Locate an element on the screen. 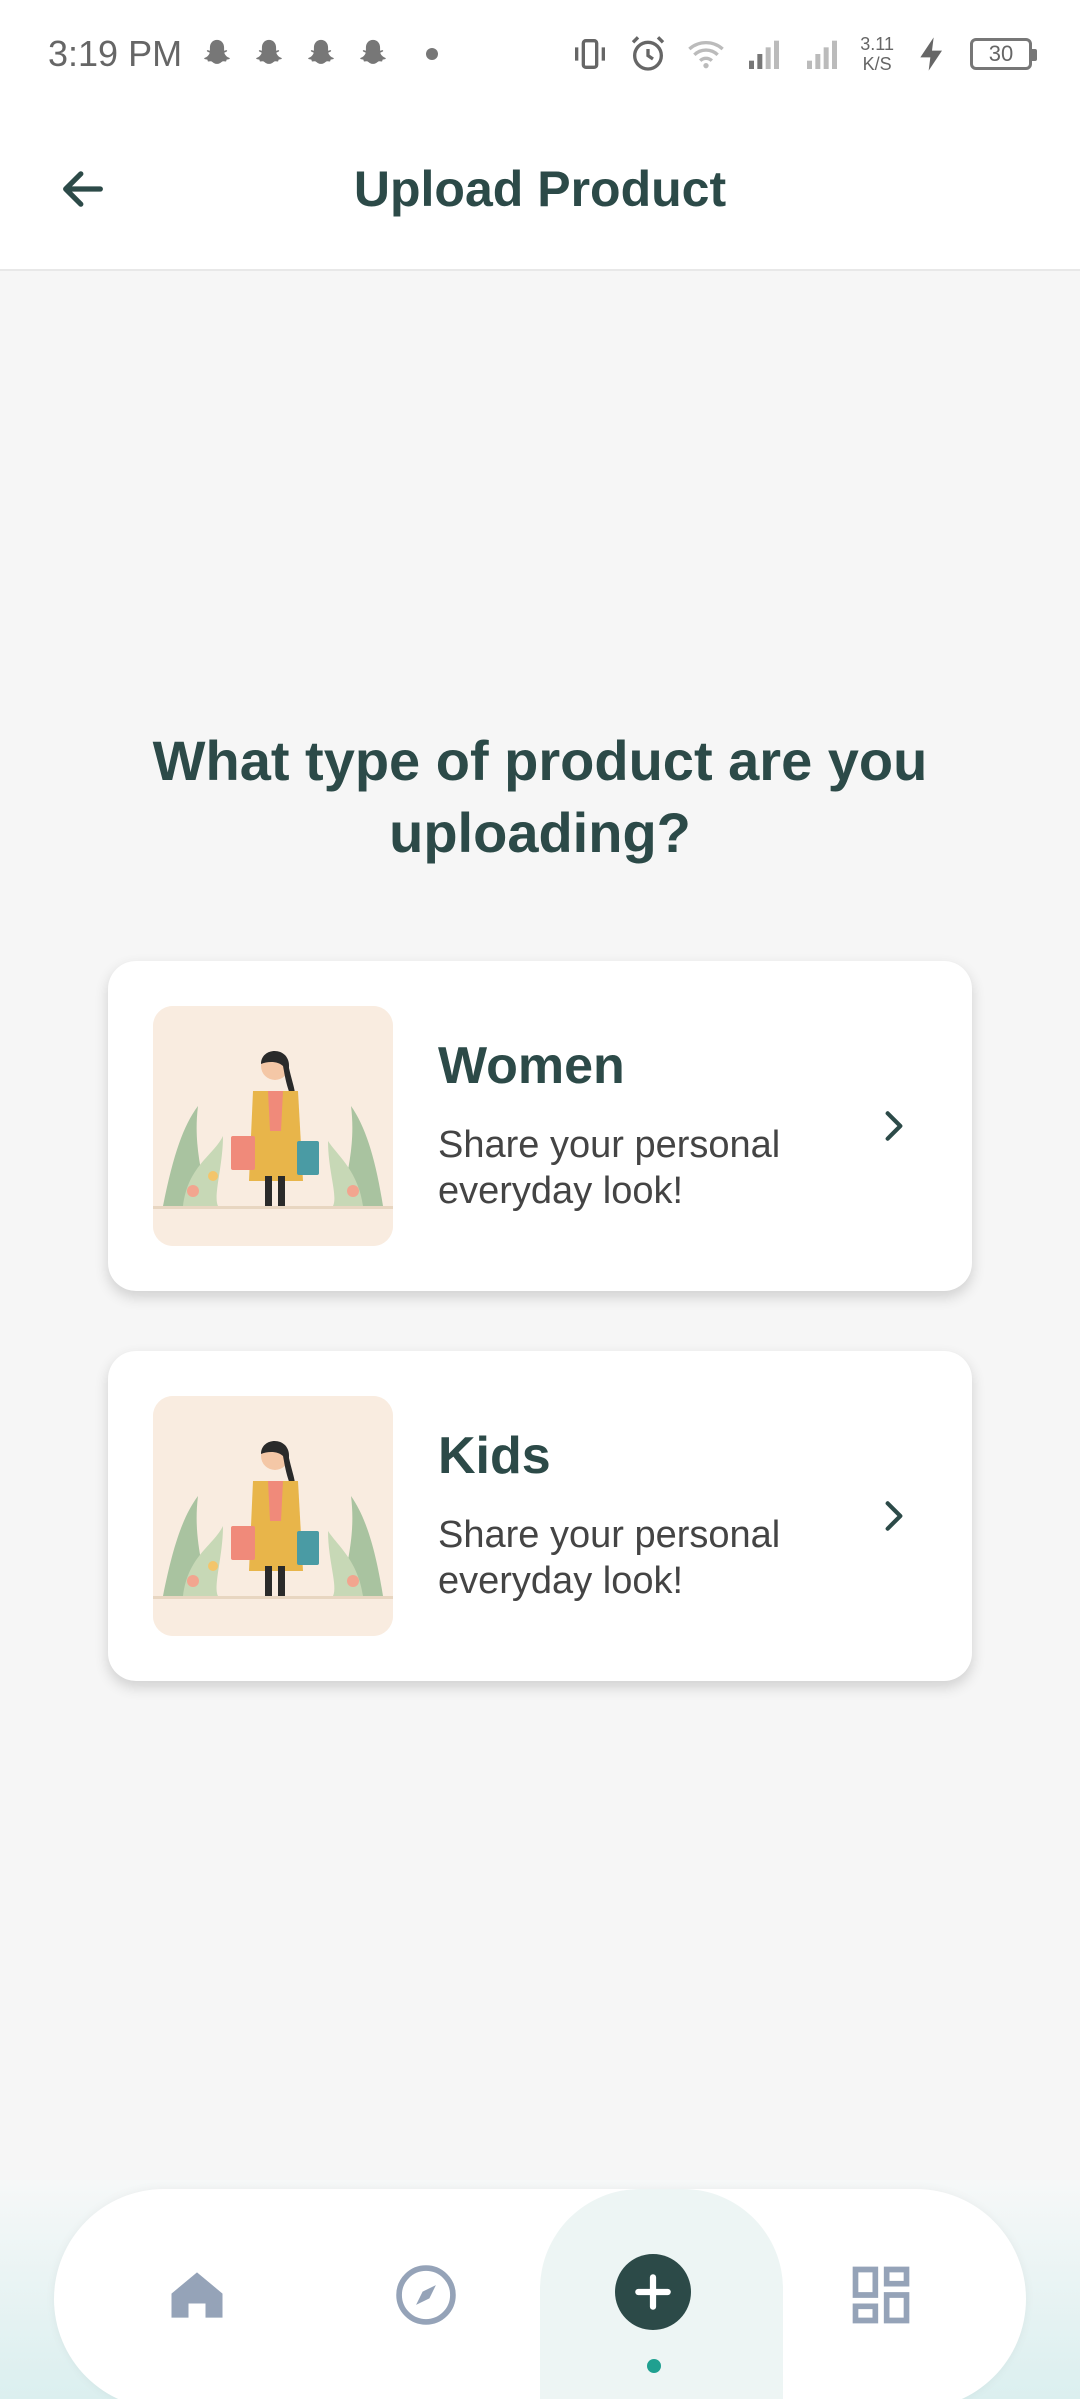 The height and width of the screenshot is (2399, 1080). option-card-women: Women Share your personal everyday look! is located at coordinates (540, 1126).